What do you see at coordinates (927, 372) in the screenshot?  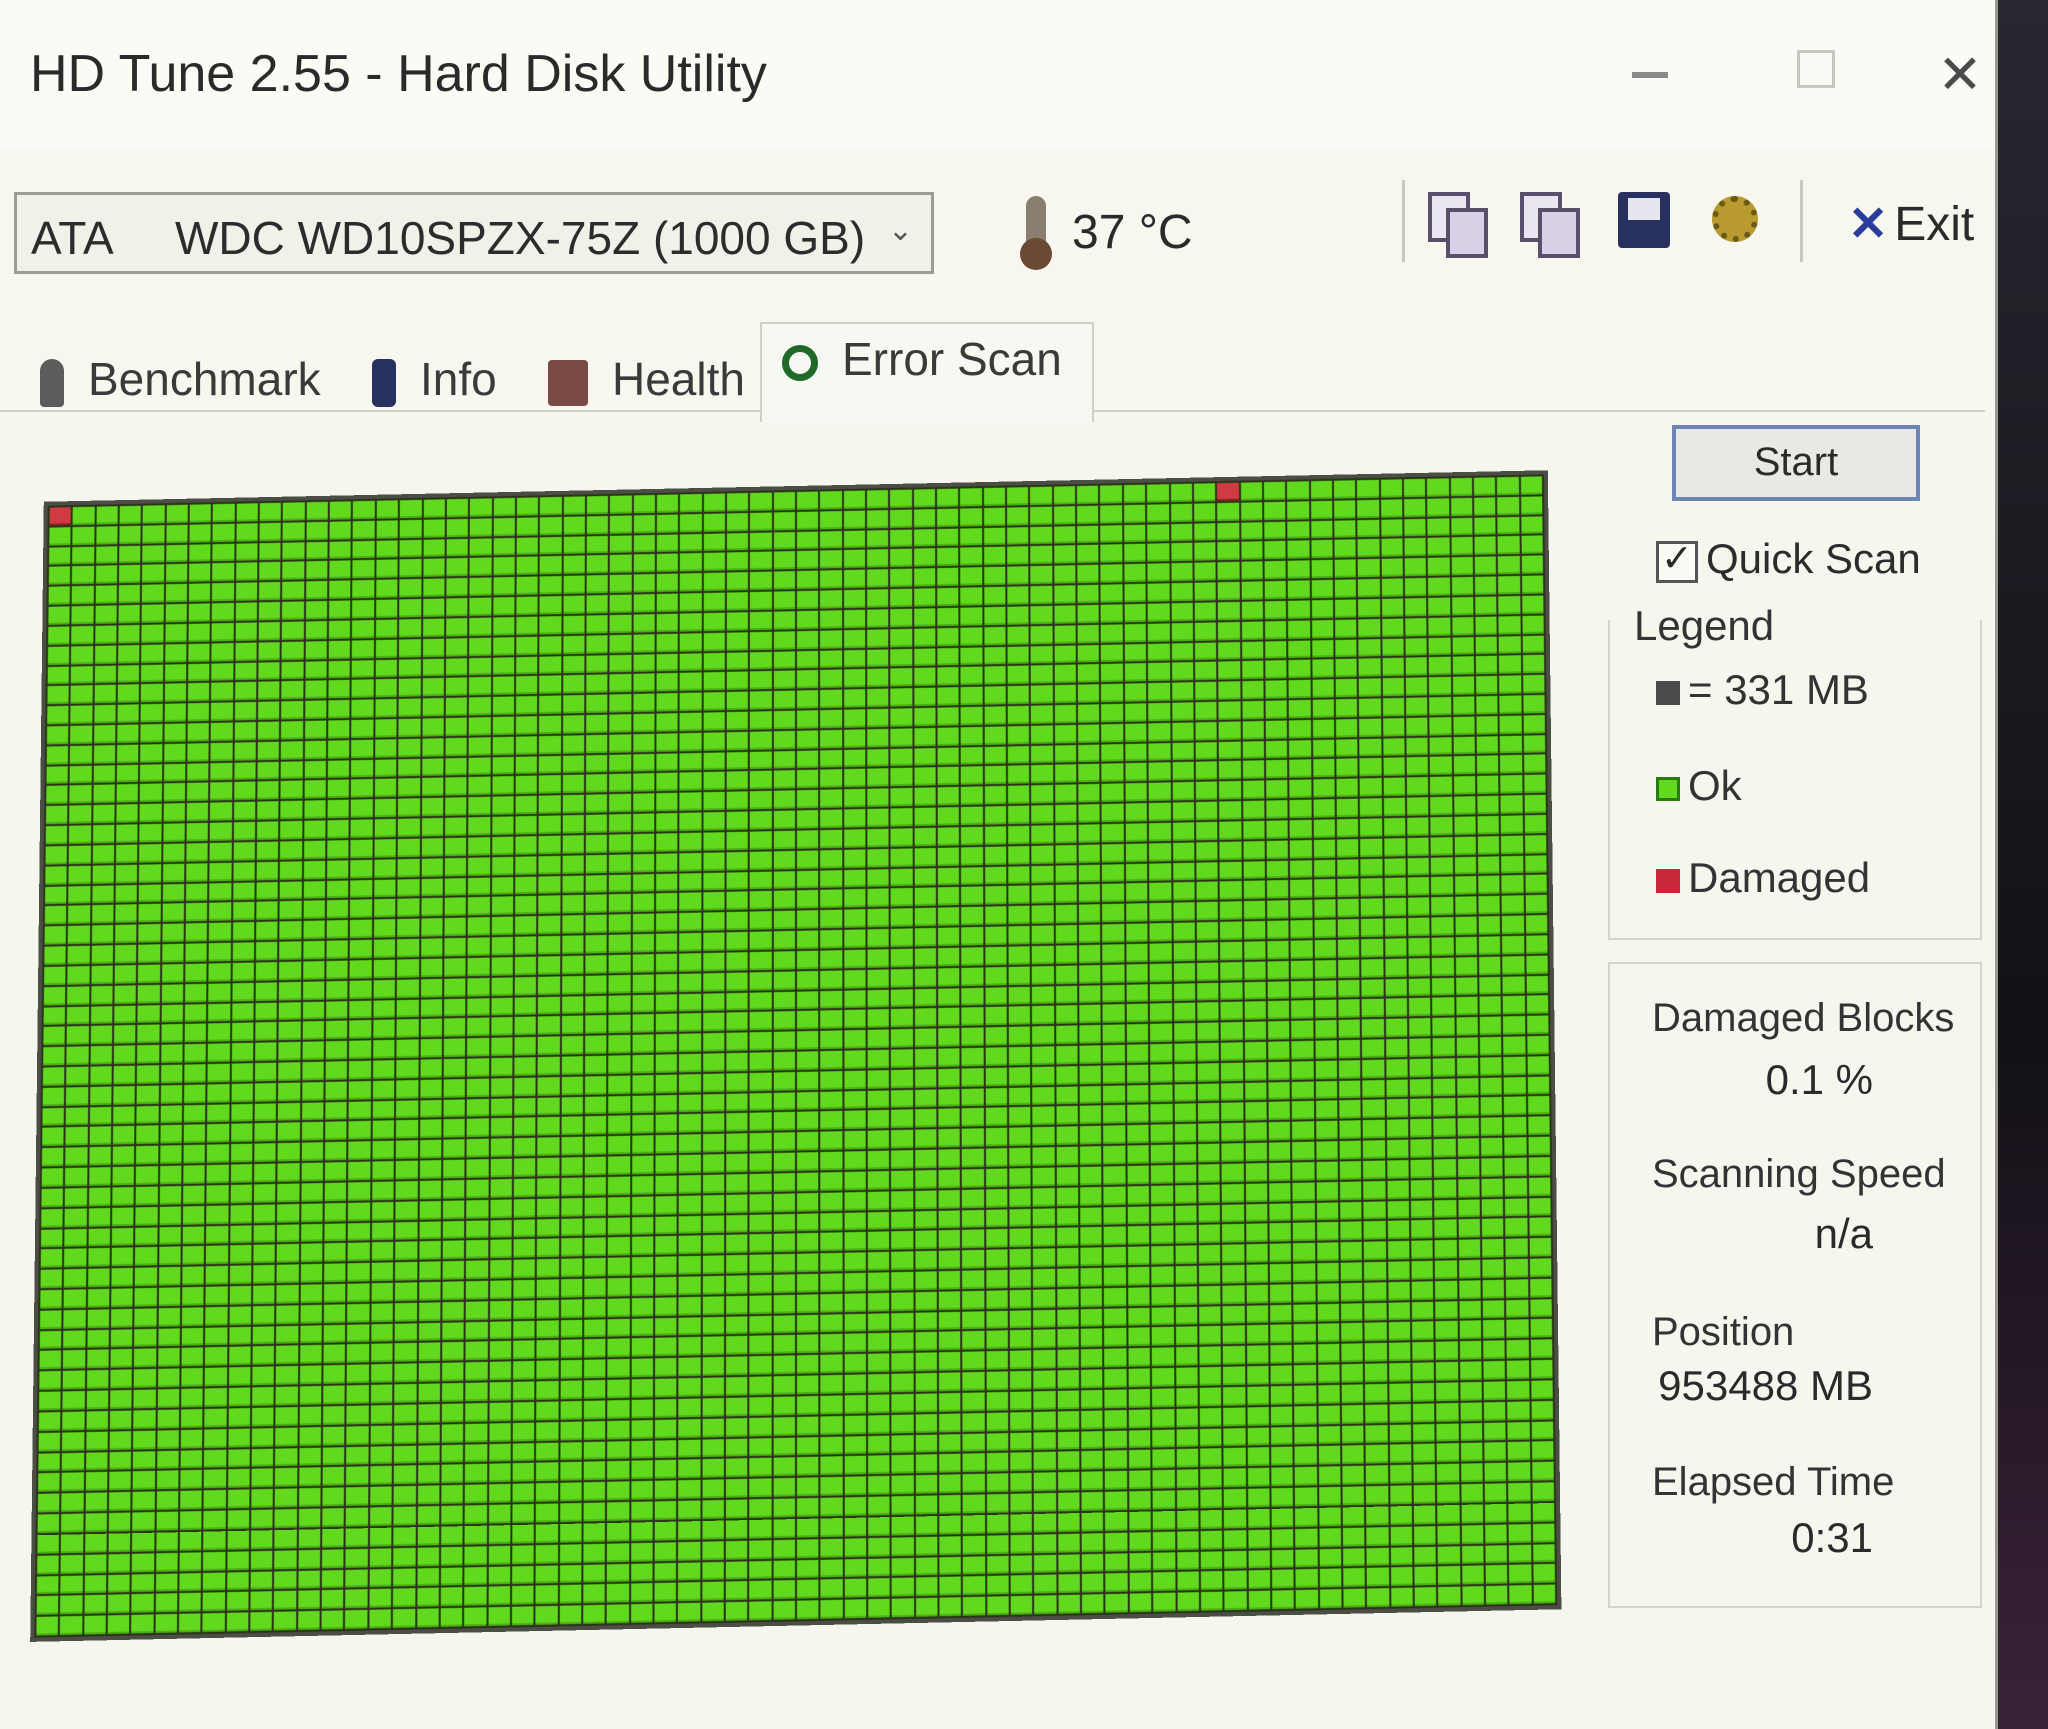 I see `tab-error-scan: Error Scan` at bounding box center [927, 372].